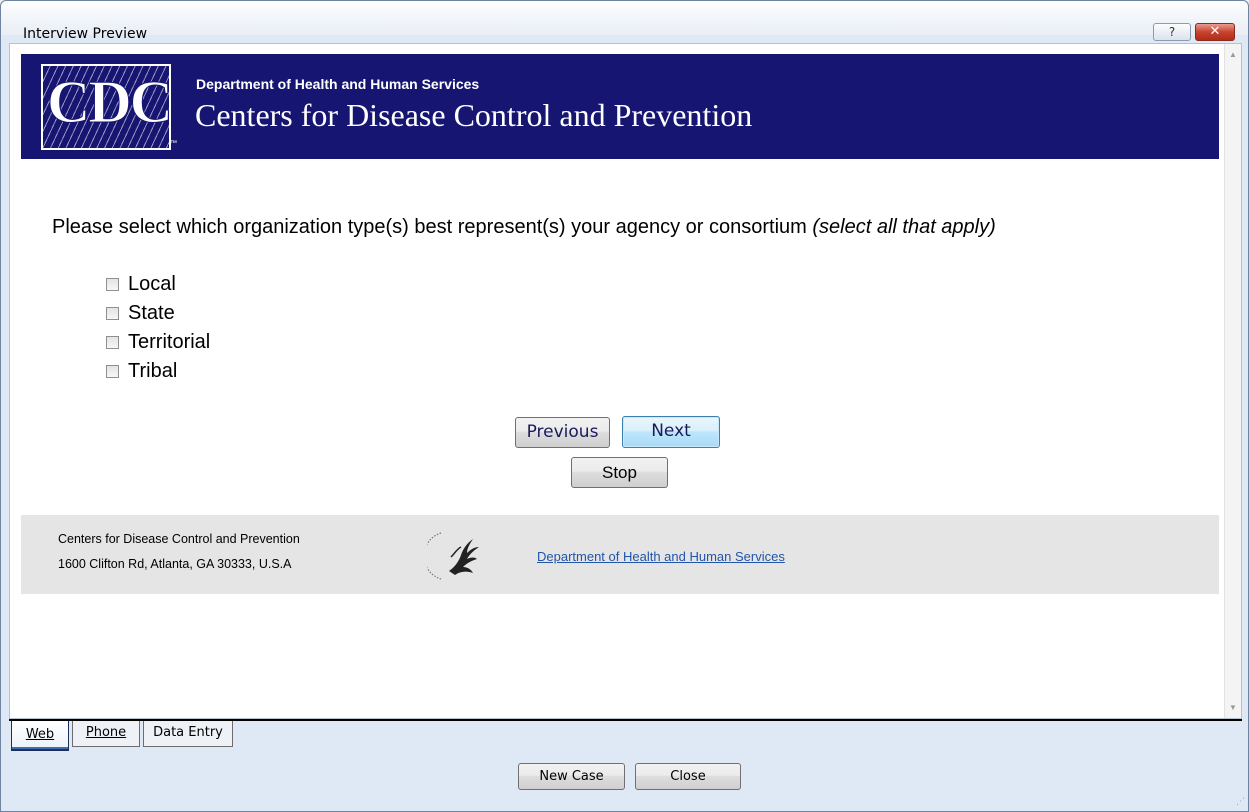  What do you see at coordinates (1233, 54) in the screenshot?
I see `scroll-up-icon: ▲` at bounding box center [1233, 54].